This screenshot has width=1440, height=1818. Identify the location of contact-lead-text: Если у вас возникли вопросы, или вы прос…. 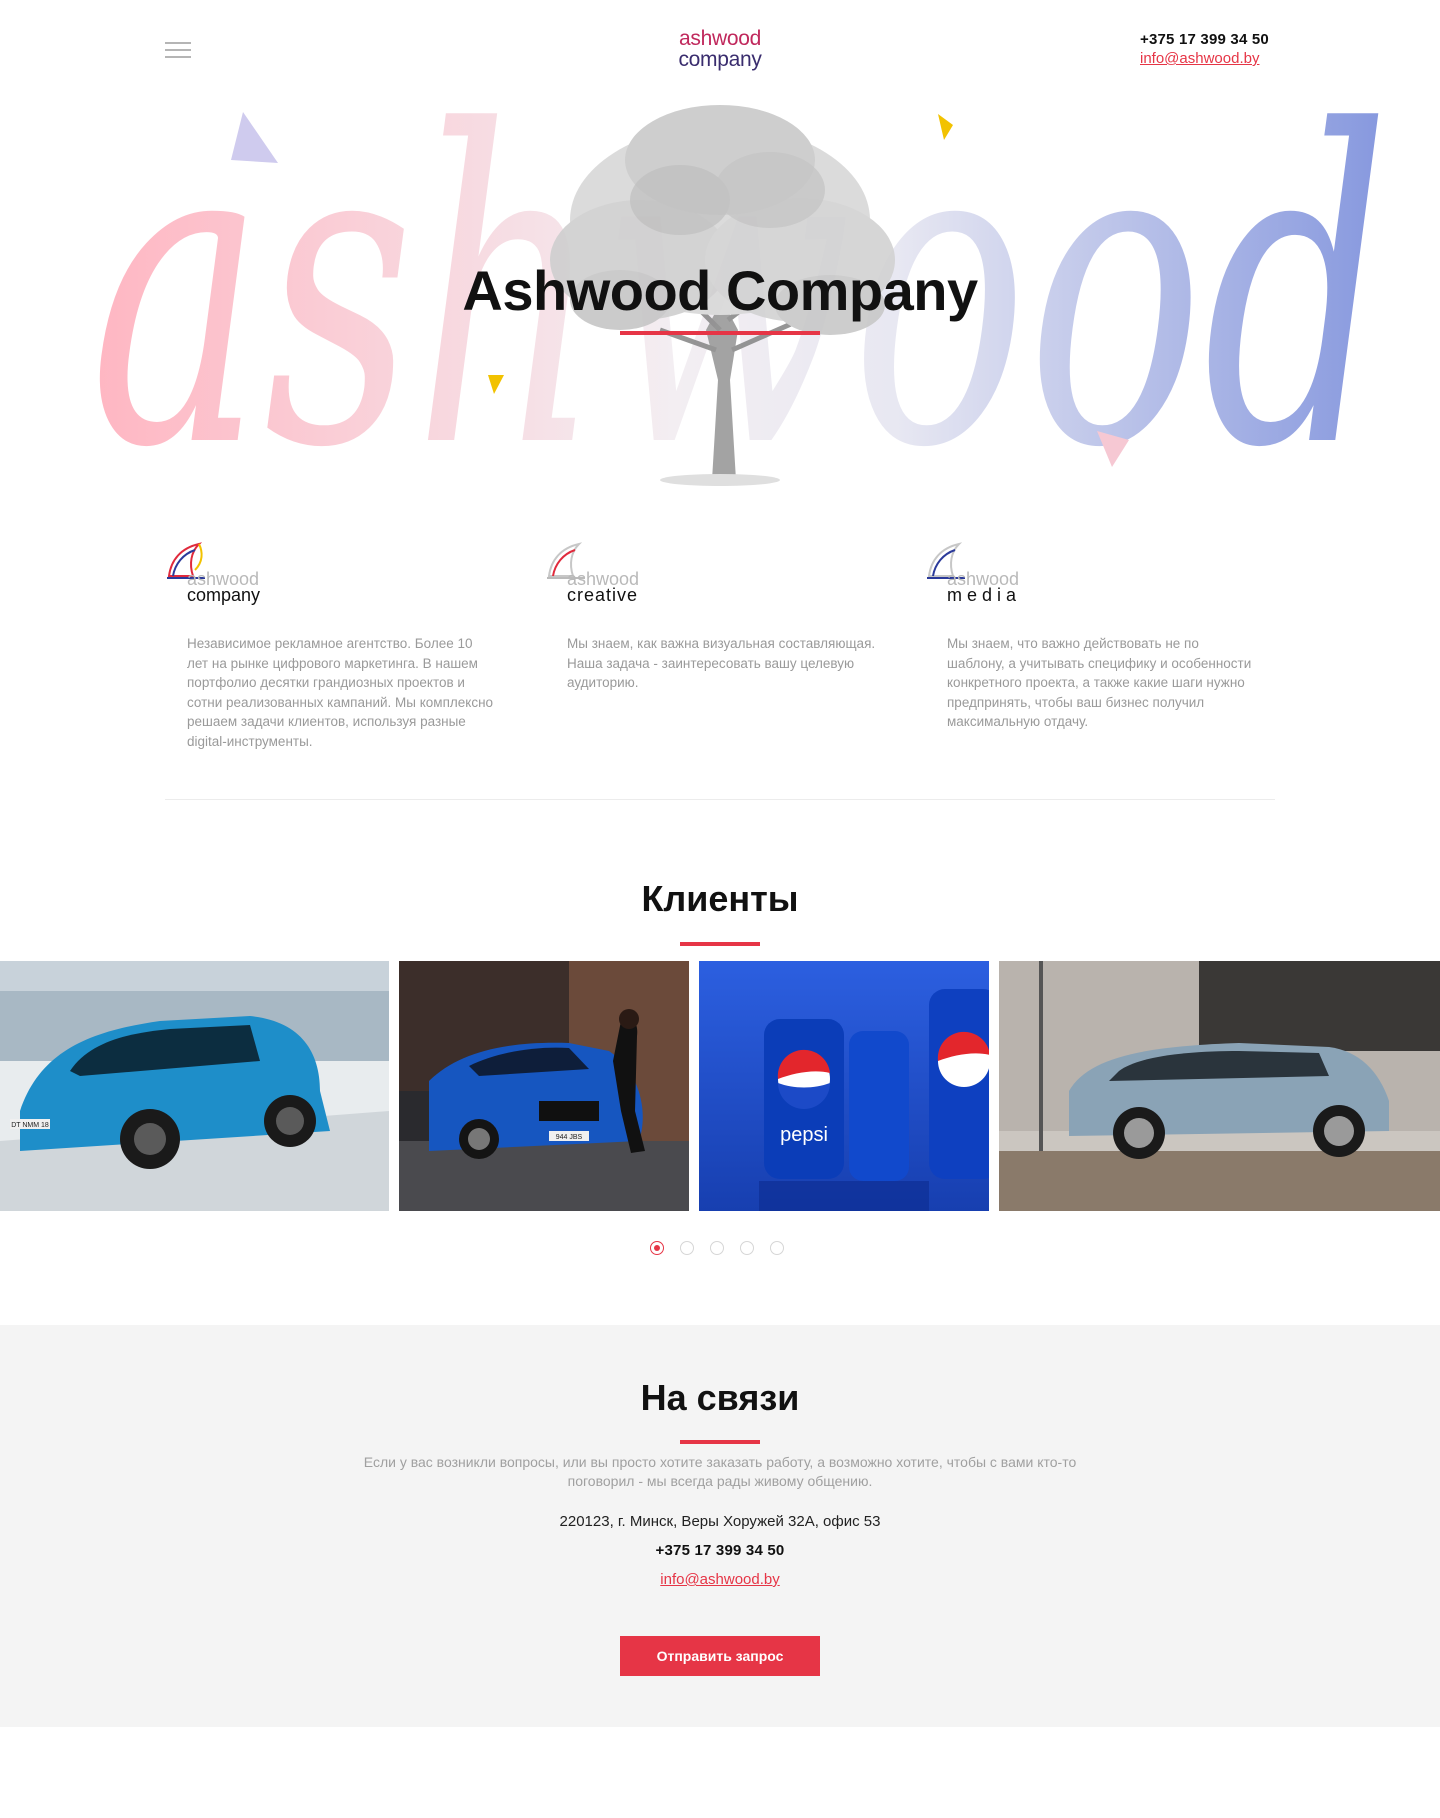
(720, 1471).